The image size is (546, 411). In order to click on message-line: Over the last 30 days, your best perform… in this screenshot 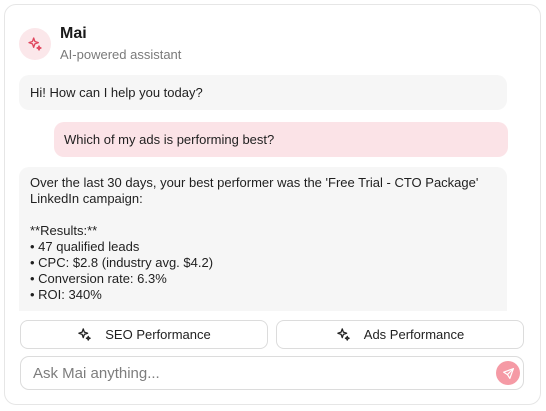, I will do `click(254, 182)`.